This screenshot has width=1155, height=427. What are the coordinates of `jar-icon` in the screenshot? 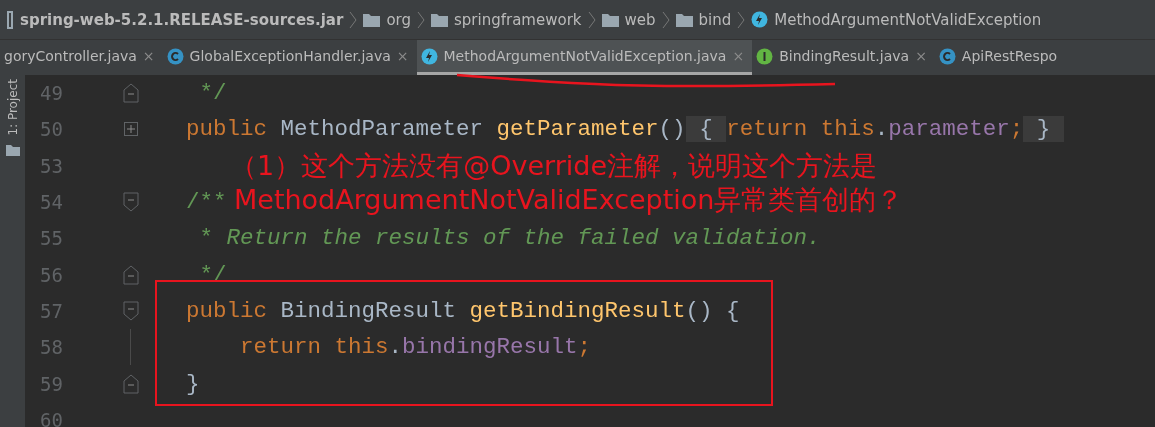 It's located at (10, 19).